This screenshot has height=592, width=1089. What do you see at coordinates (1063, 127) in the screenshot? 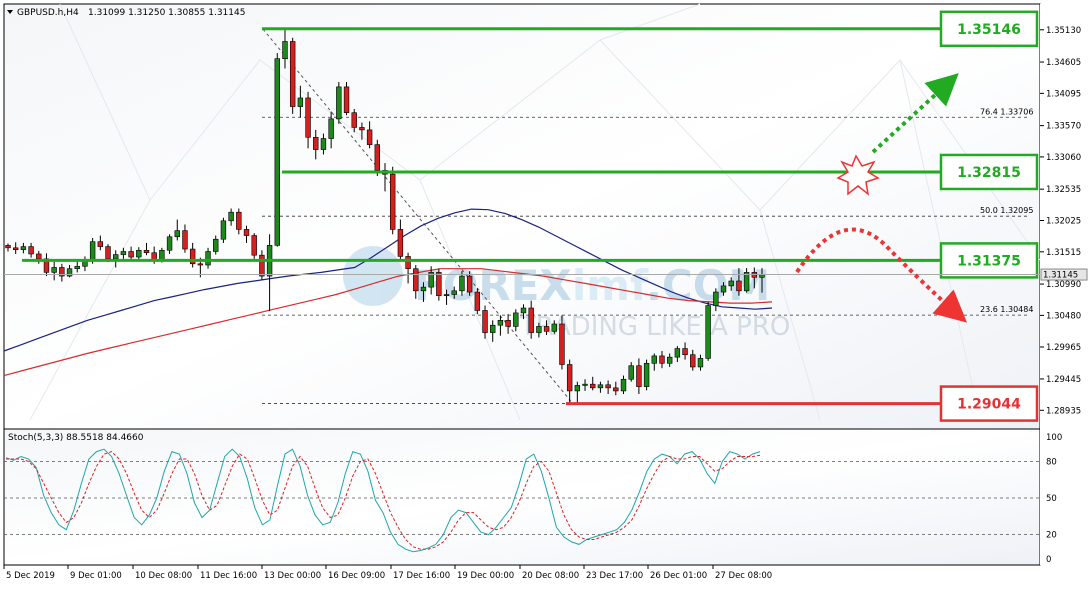
I see `price-tick-label: 1.33570` at bounding box center [1063, 127].